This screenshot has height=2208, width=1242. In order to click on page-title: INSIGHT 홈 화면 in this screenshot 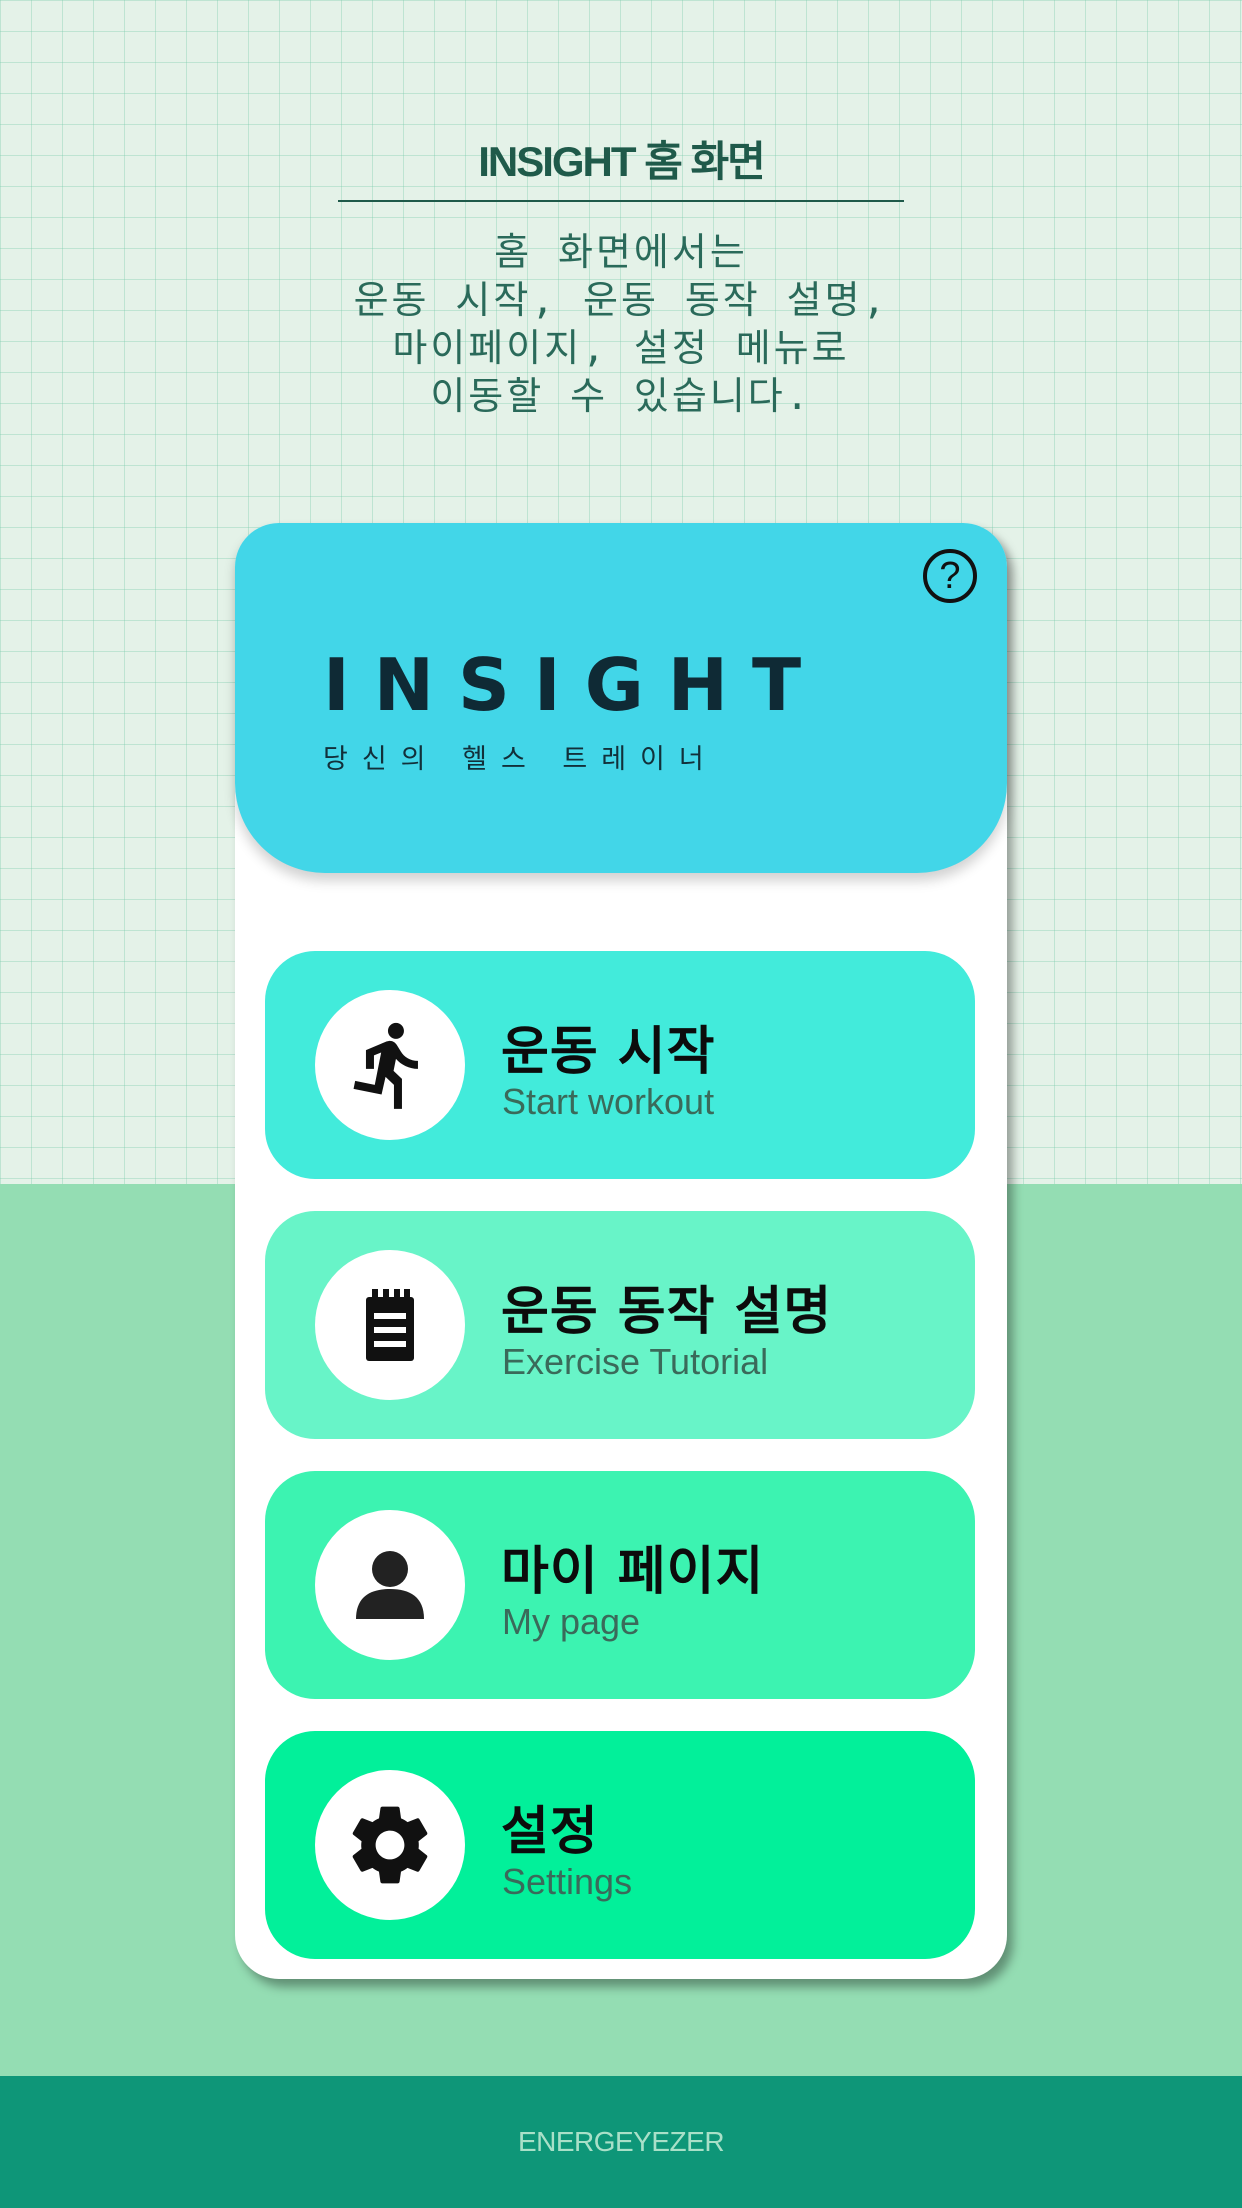, I will do `click(622, 161)`.